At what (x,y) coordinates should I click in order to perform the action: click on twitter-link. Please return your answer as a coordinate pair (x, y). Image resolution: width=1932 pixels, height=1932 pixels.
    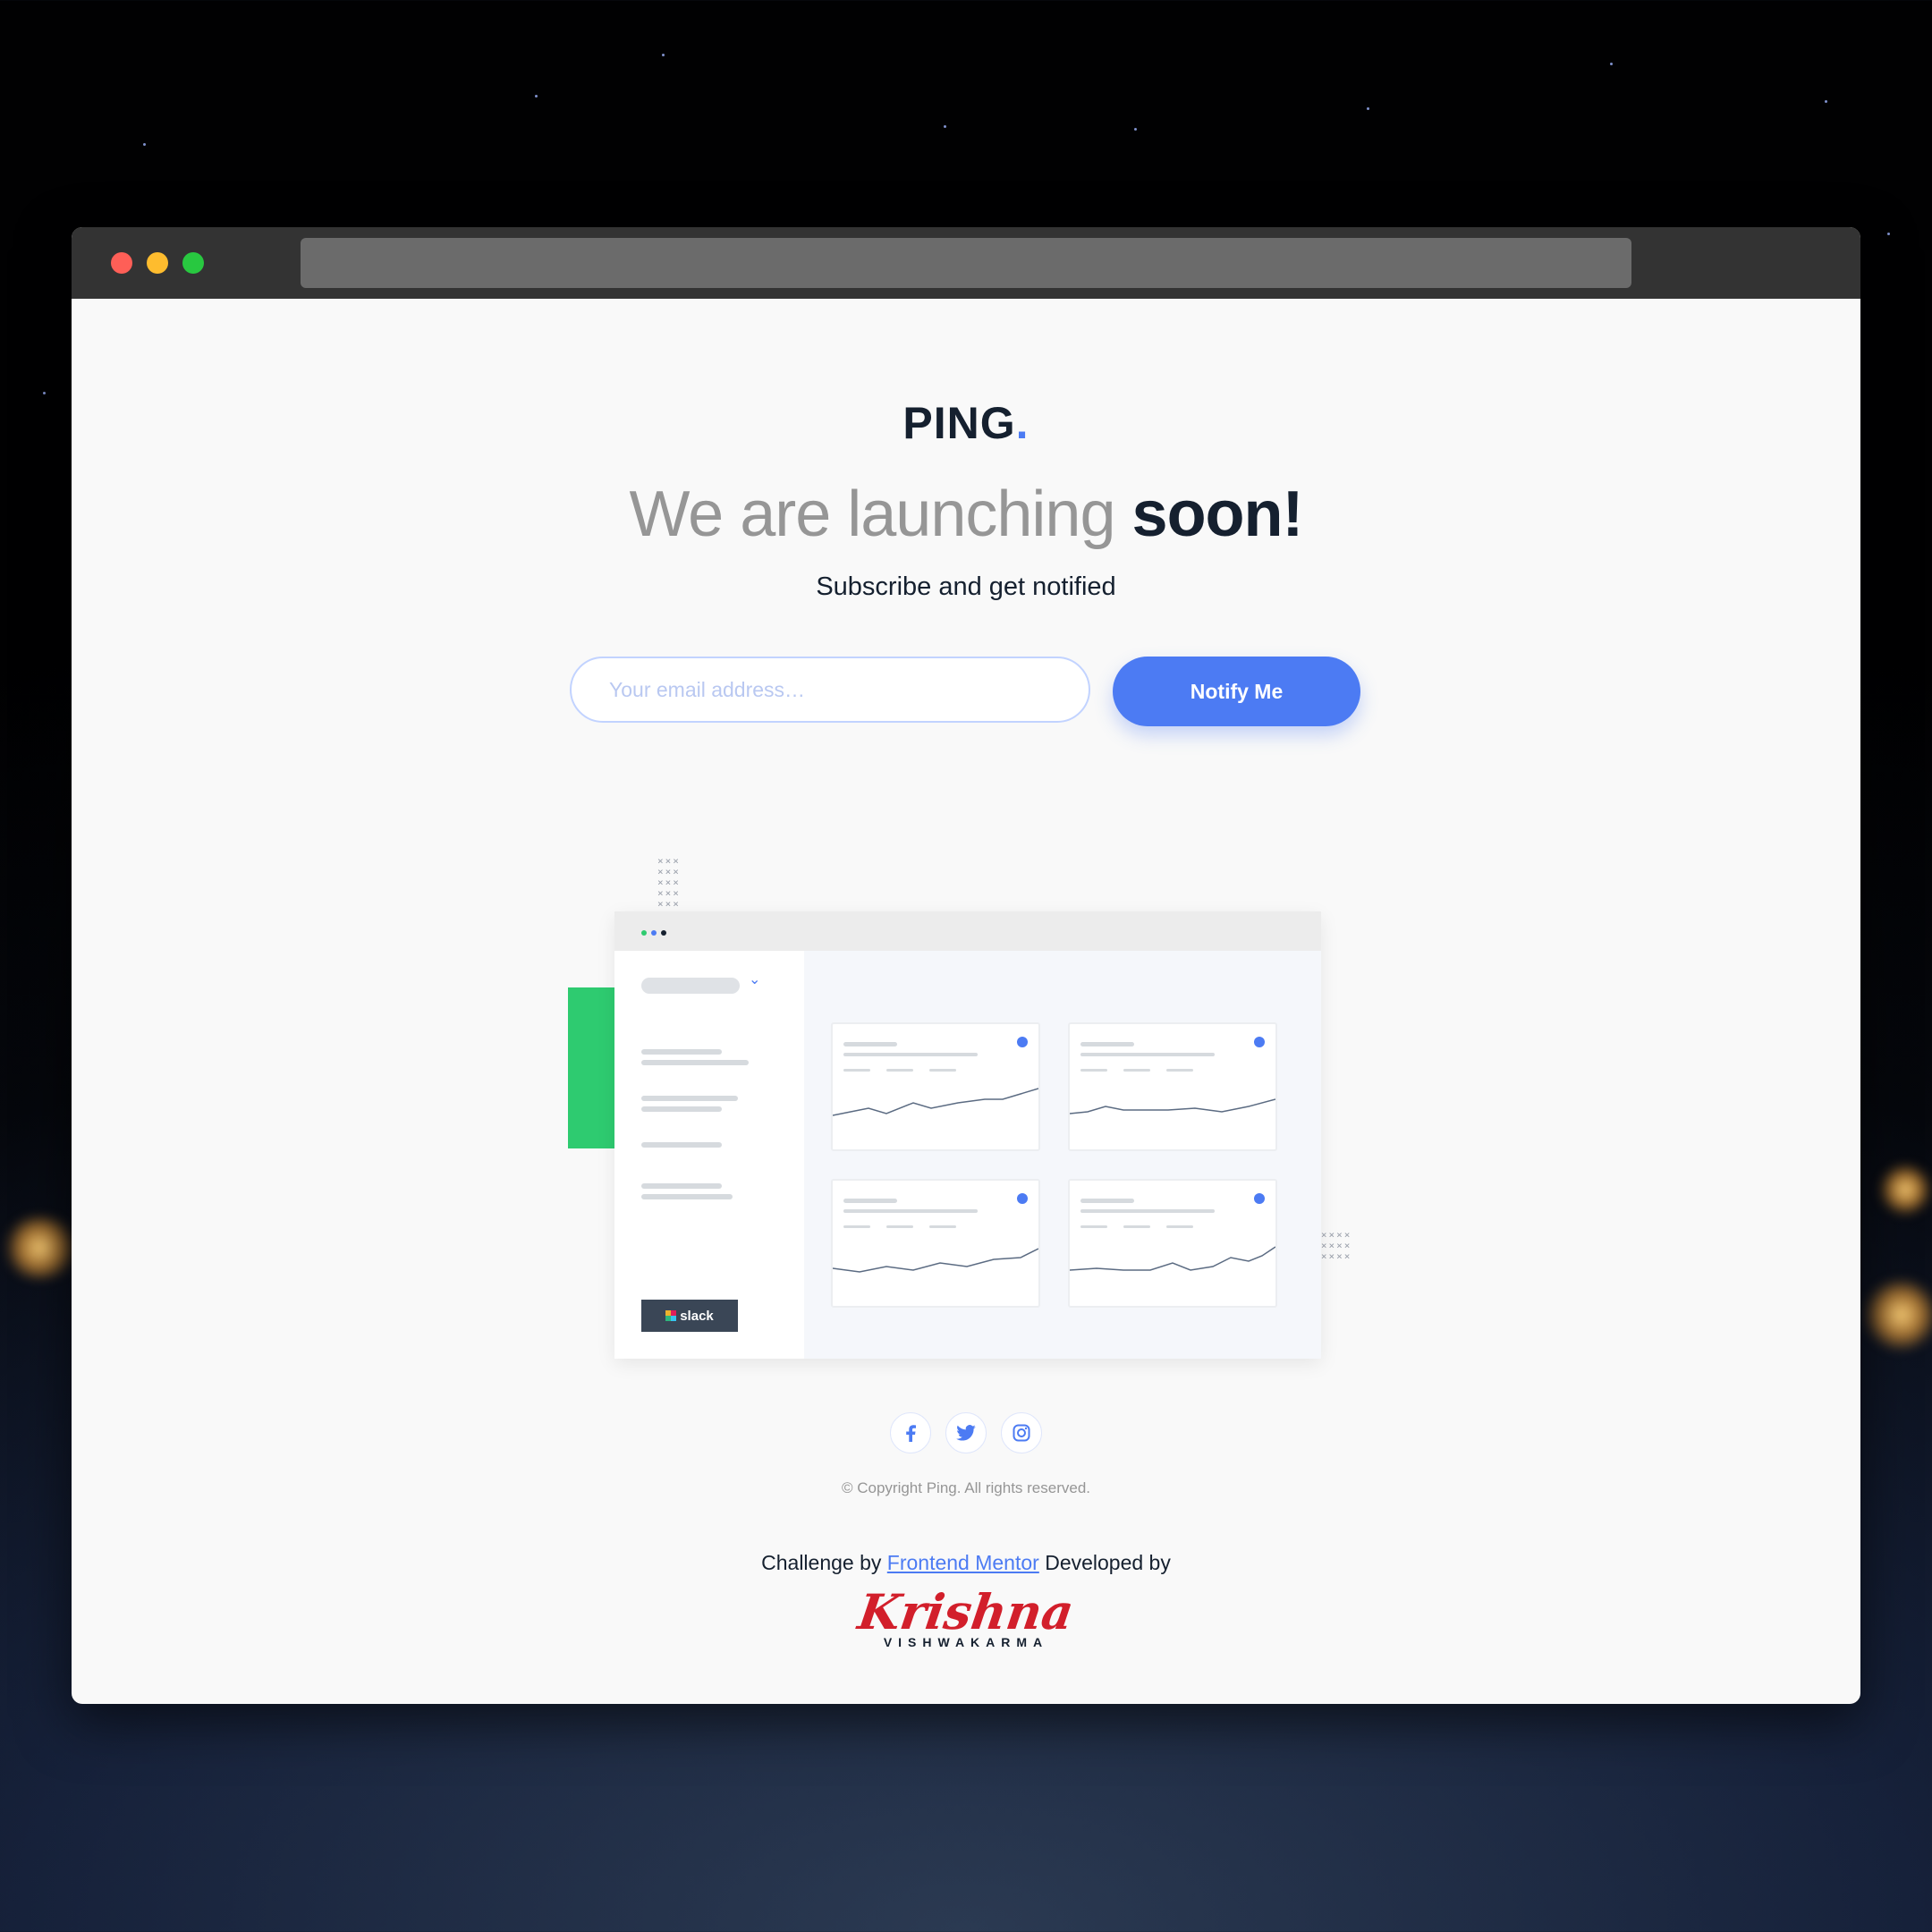
    Looking at the image, I should click on (966, 1432).